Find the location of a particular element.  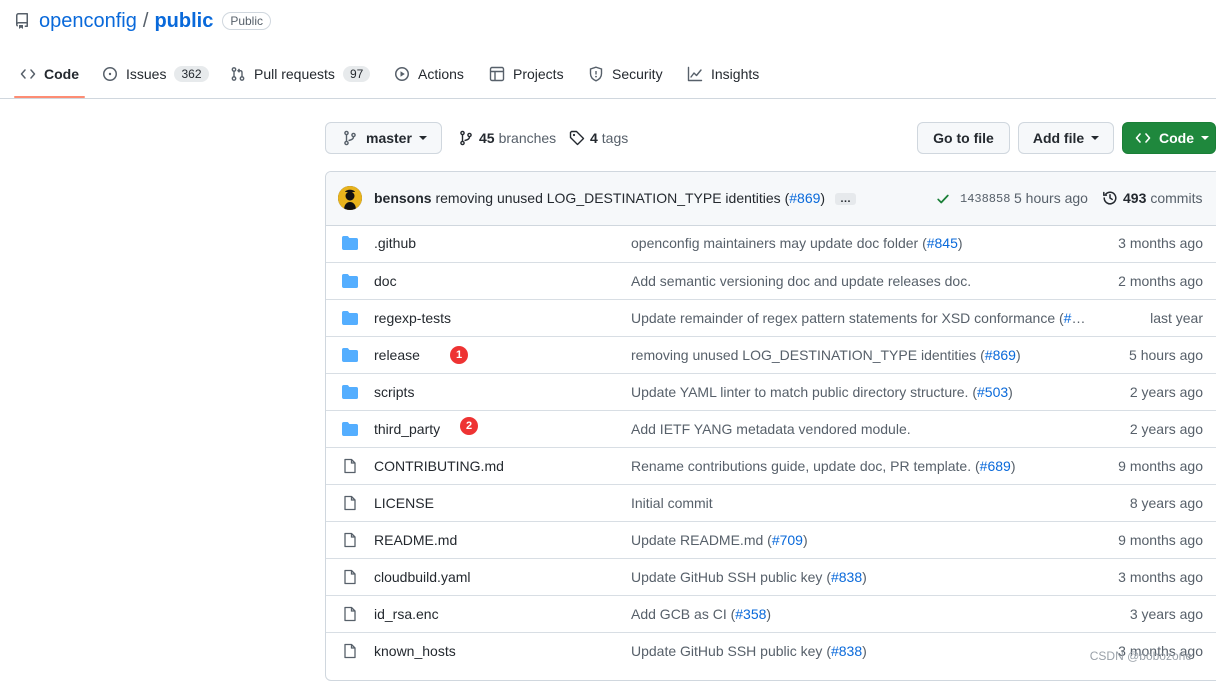

commits-history-link: 493 commits is located at coordinates (1152, 198).